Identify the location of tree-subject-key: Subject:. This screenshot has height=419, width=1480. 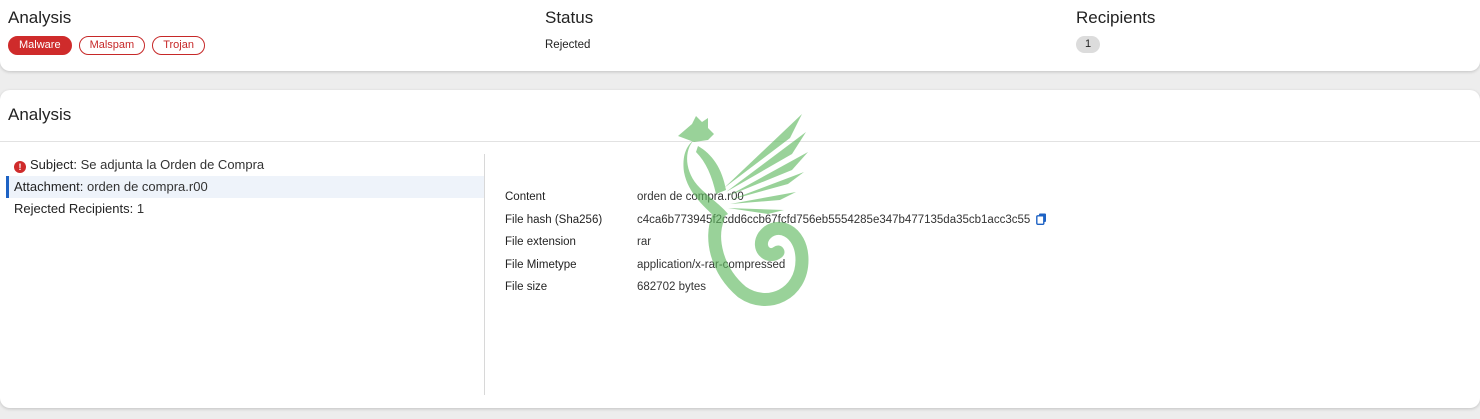
(53, 164).